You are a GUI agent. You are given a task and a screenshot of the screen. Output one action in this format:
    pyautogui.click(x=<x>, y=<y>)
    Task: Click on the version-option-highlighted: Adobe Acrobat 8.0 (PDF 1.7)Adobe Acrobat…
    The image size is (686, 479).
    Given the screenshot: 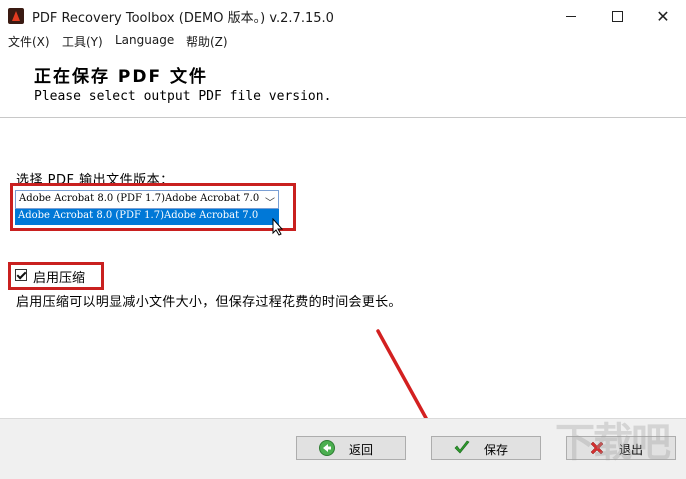 What is the action you would take?
    pyautogui.click(x=147, y=217)
    